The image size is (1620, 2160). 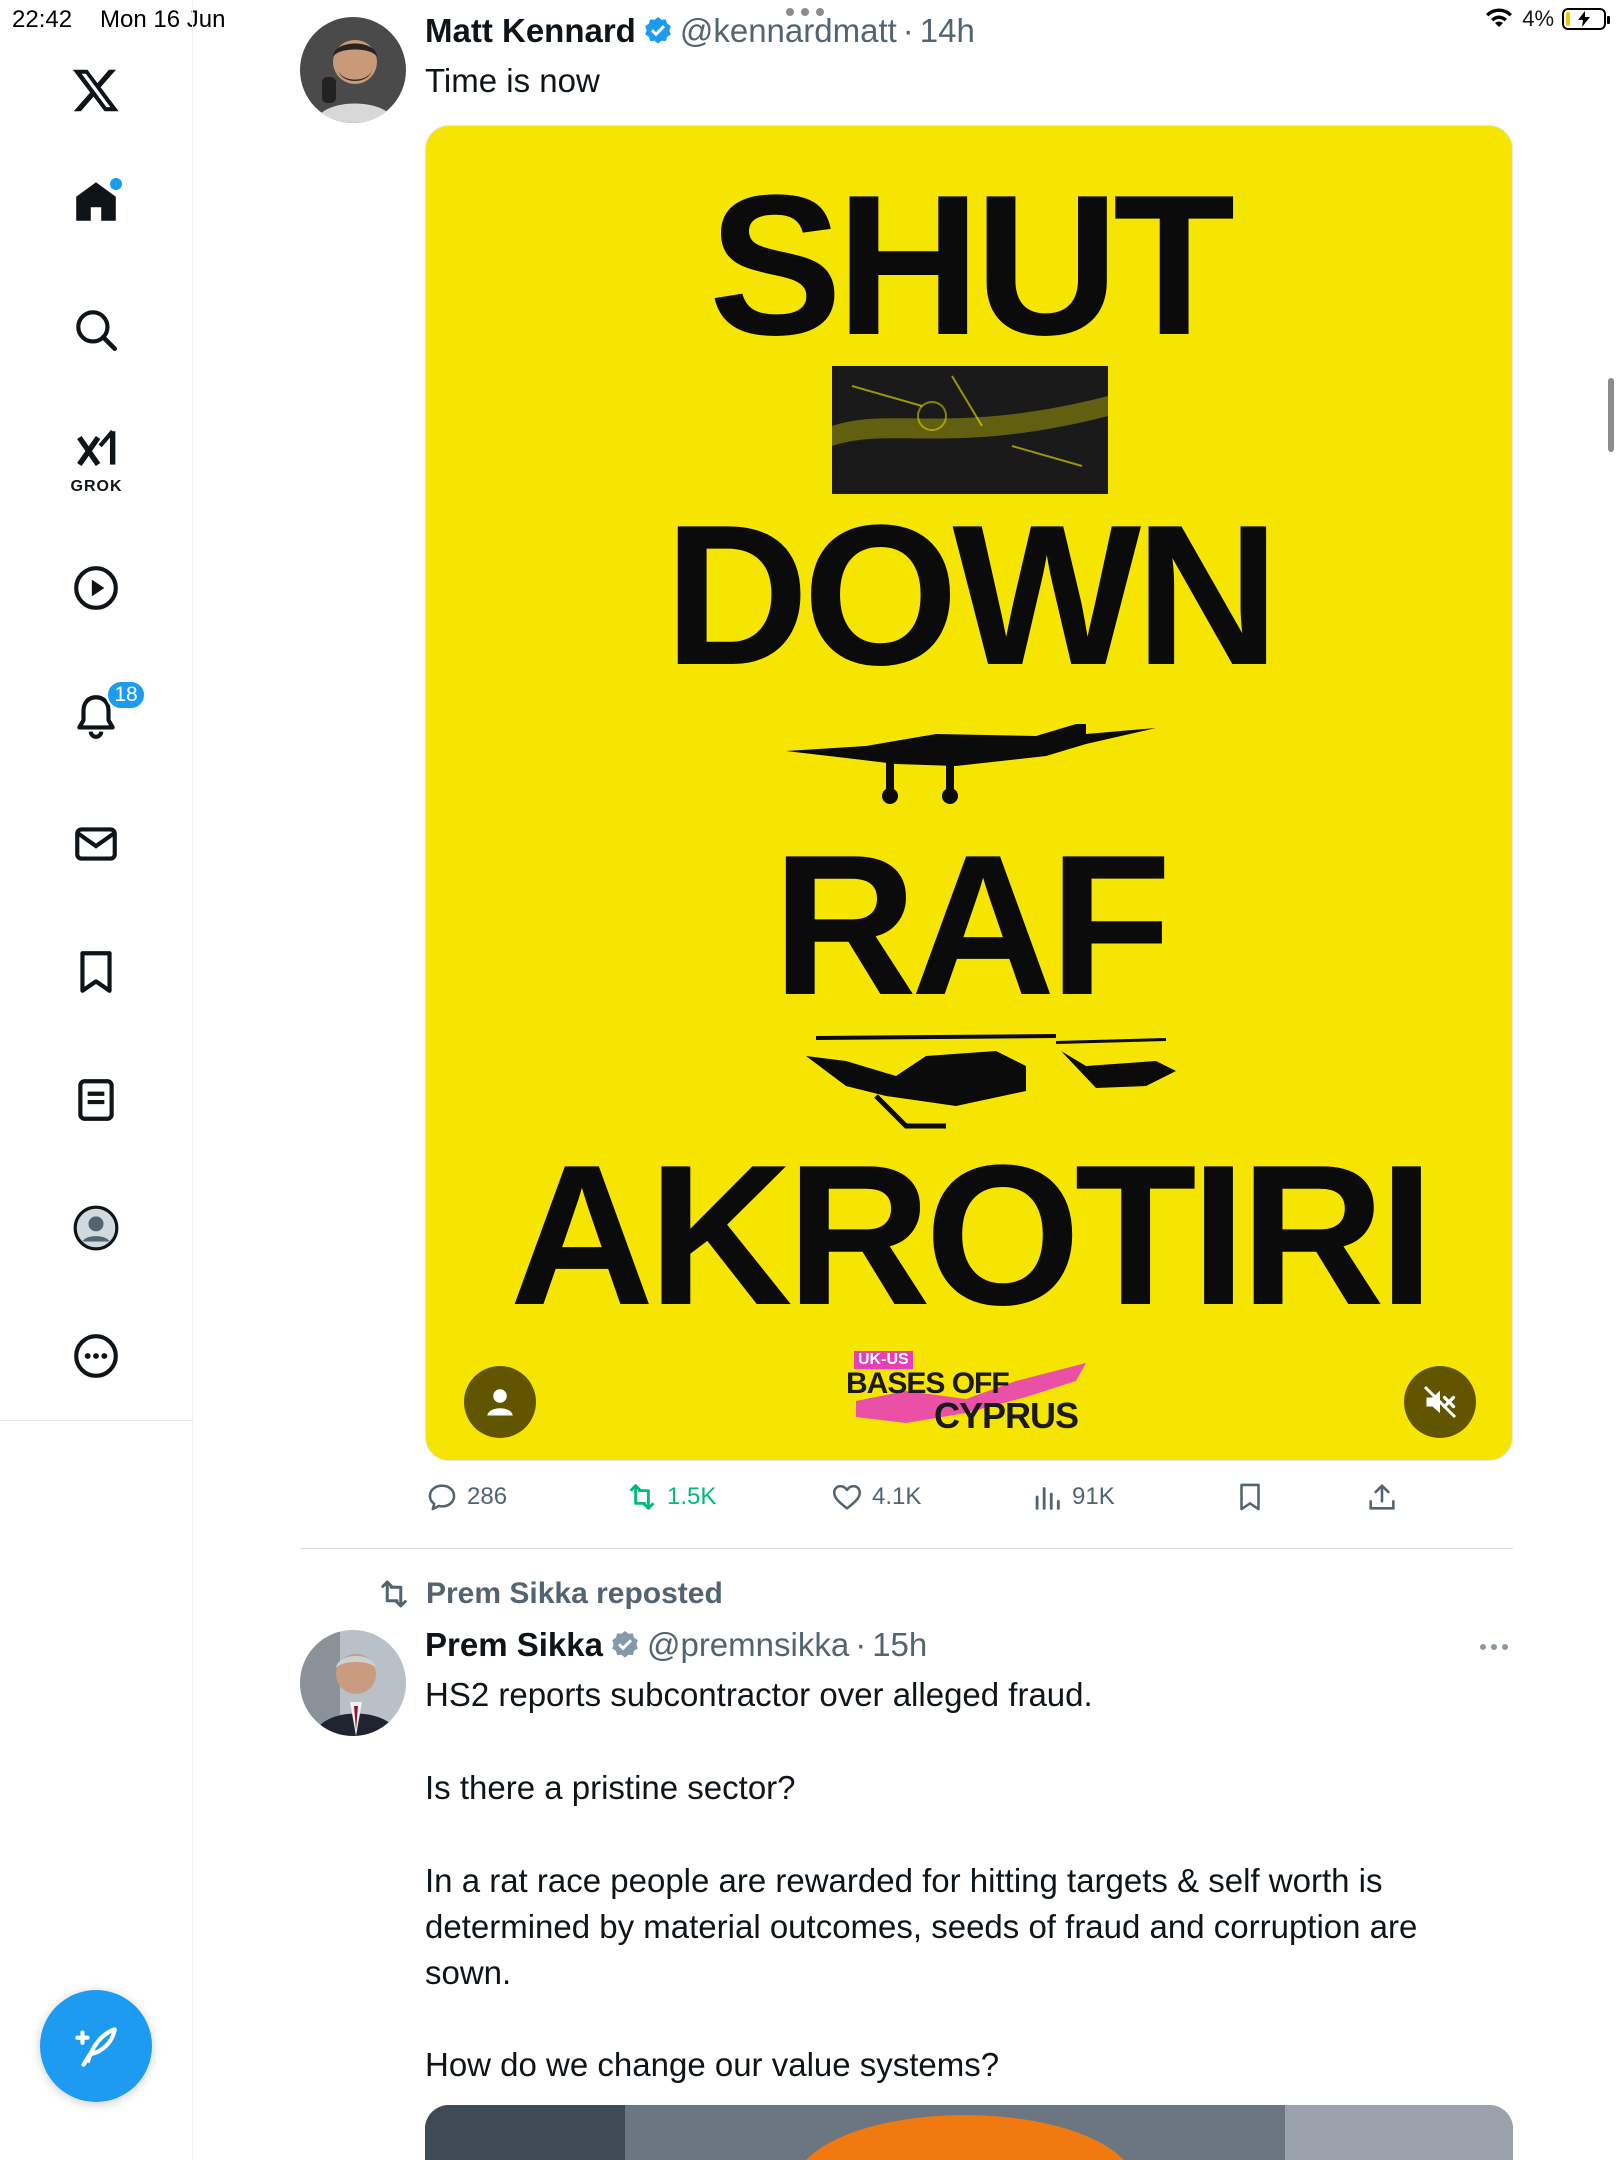 I want to click on mute-button, so click(x=1440, y=1402).